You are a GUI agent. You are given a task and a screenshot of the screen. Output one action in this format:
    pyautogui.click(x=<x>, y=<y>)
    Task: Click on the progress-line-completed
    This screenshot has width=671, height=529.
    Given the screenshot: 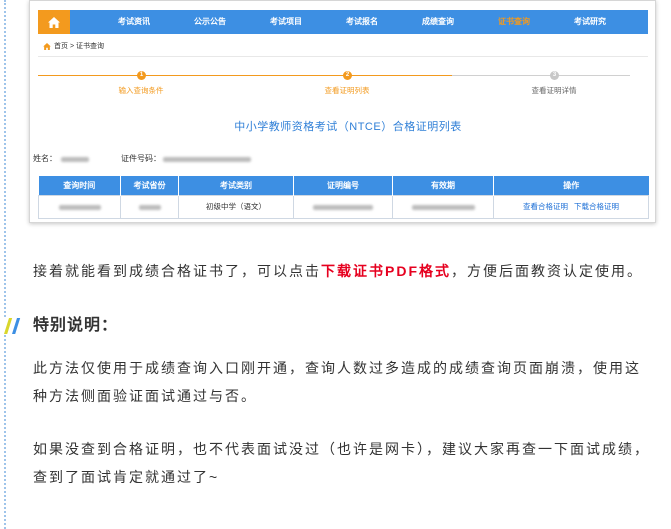 What is the action you would take?
    pyautogui.click(x=245, y=75)
    